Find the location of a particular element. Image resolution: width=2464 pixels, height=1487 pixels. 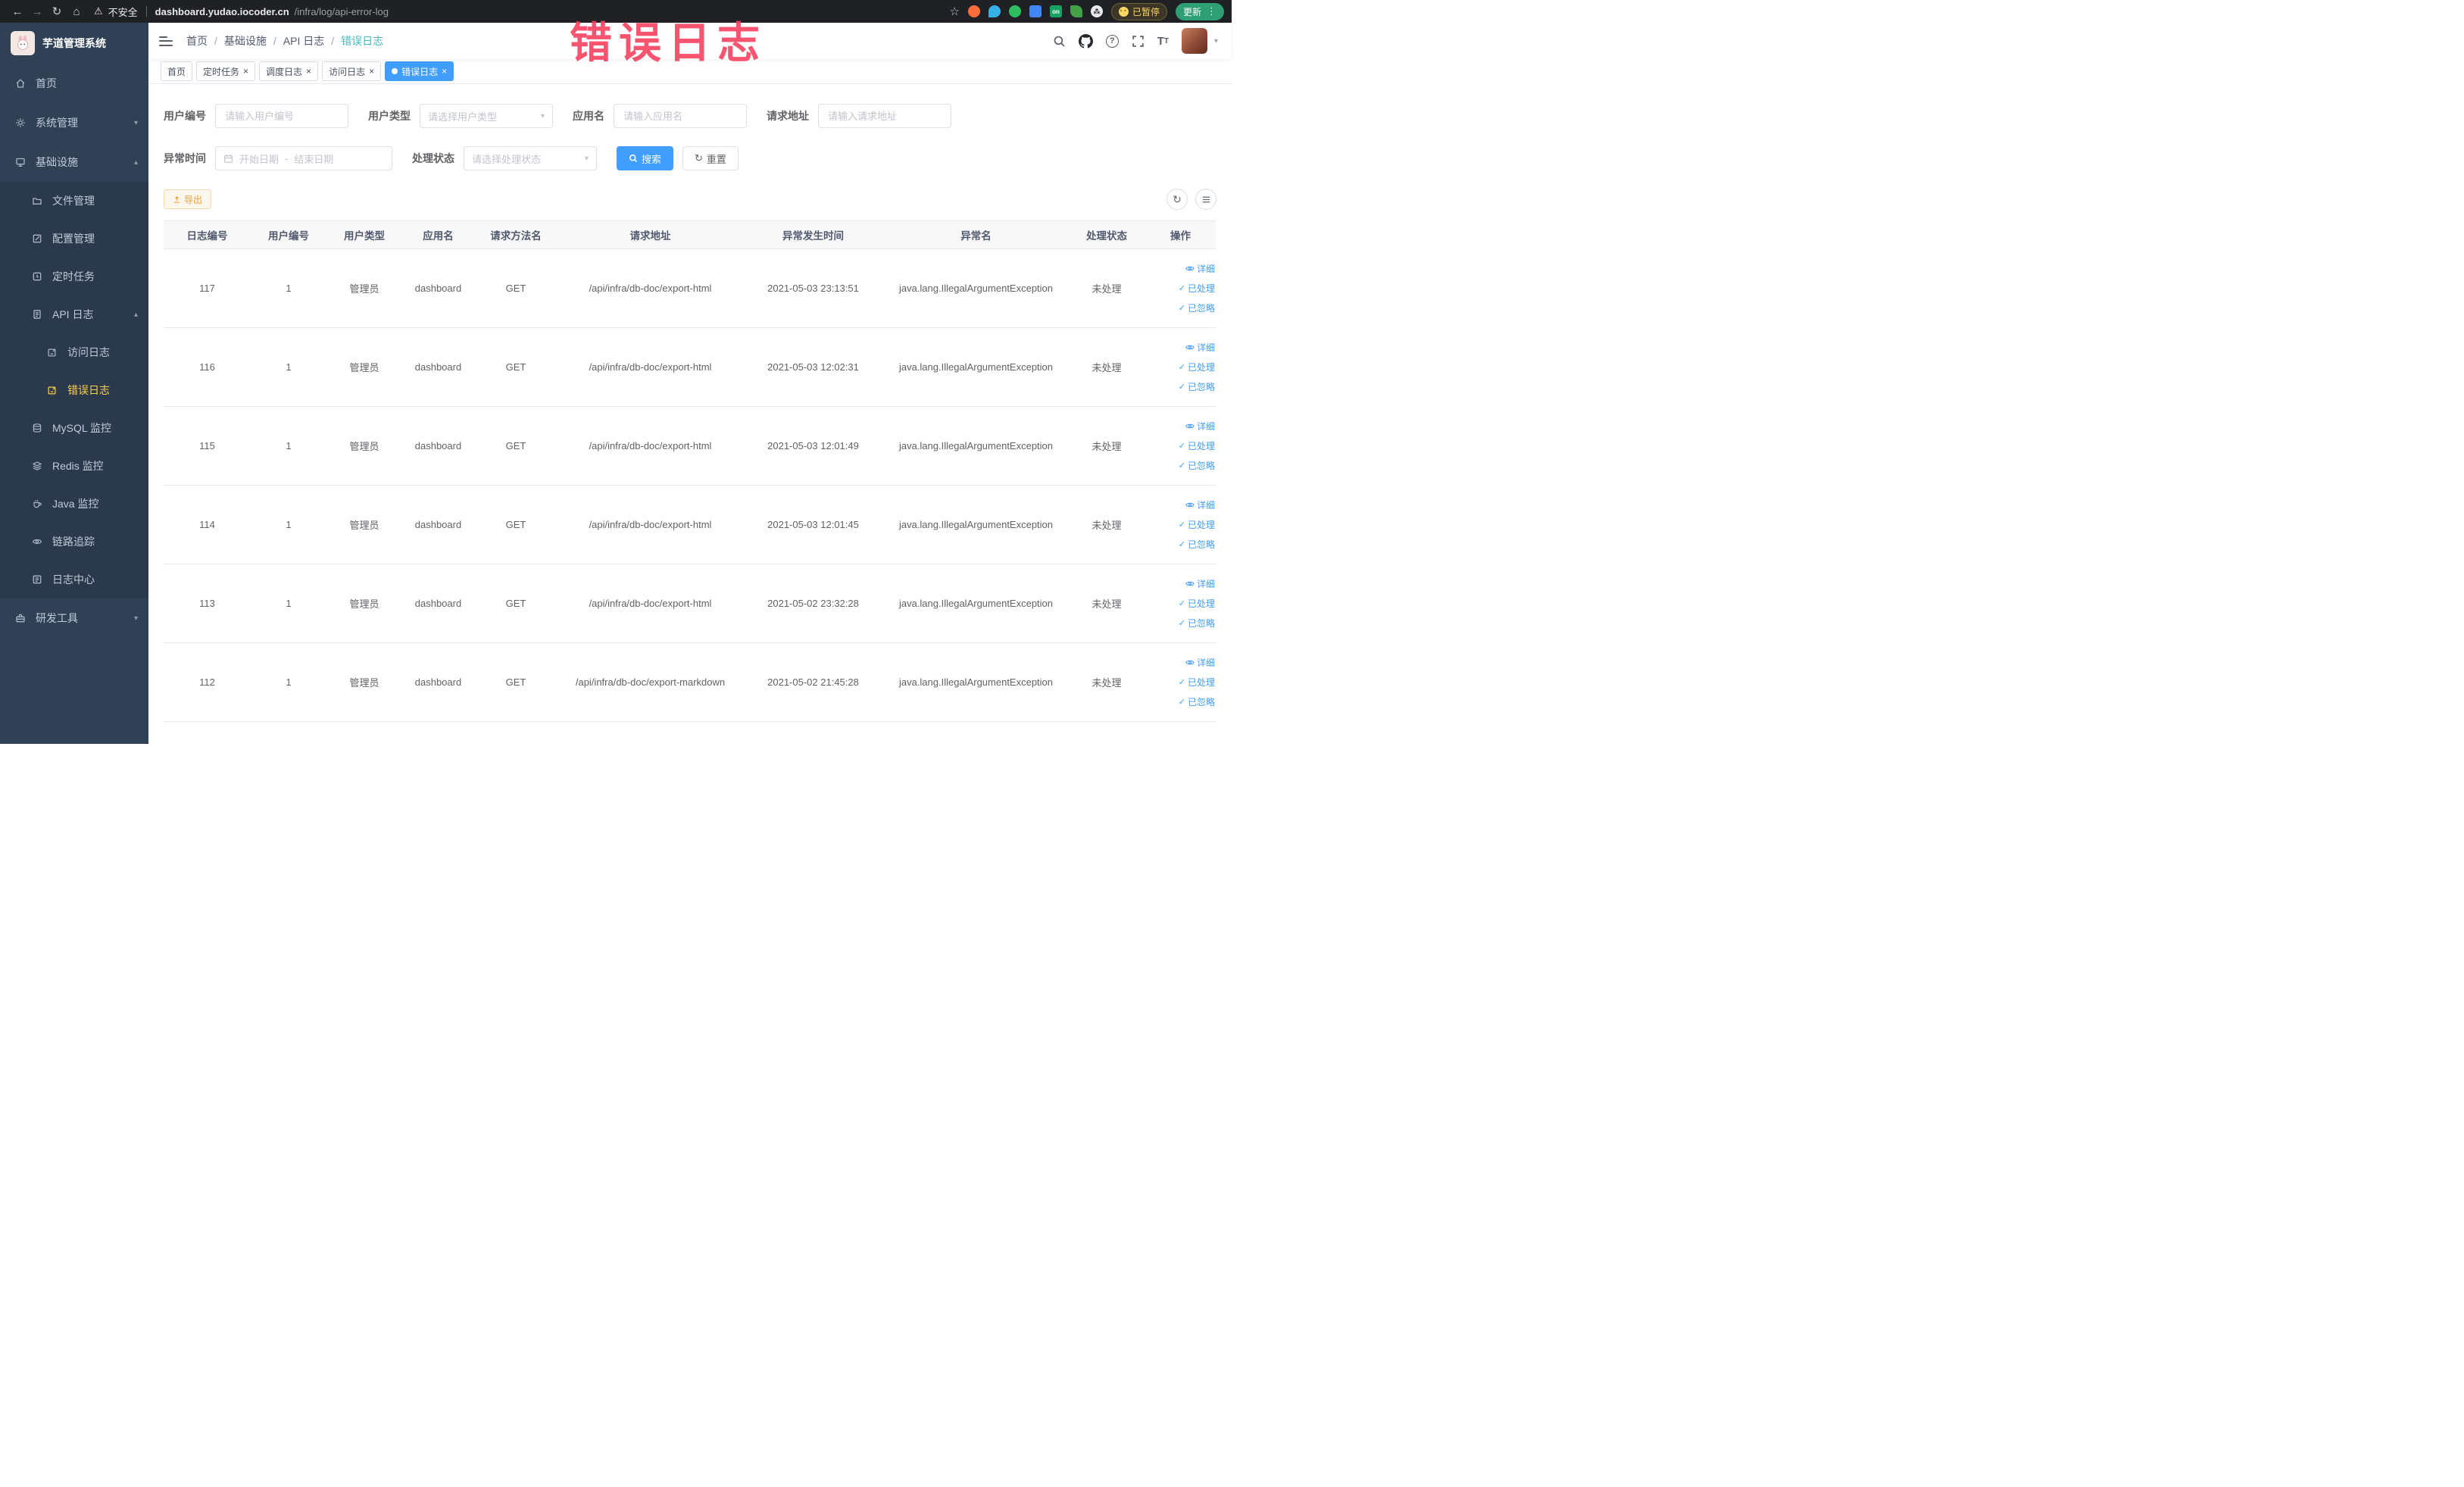

timer-icon is located at coordinates (38, 276).